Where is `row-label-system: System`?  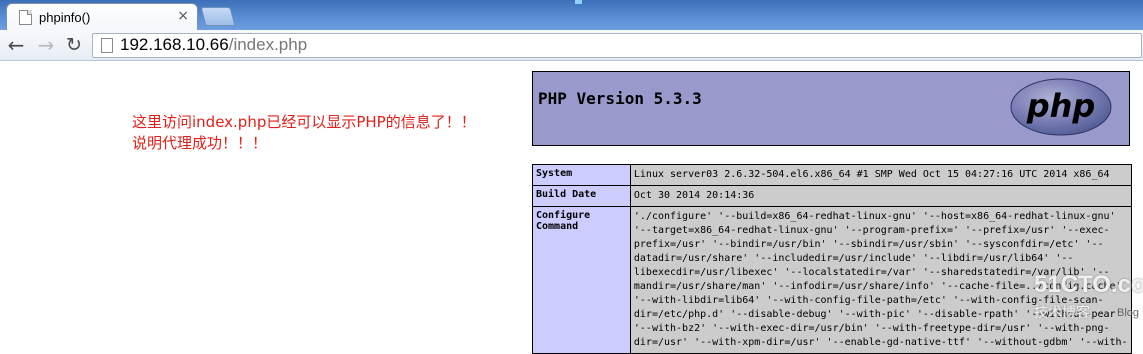
row-label-system: System is located at coordinates (581, 175).